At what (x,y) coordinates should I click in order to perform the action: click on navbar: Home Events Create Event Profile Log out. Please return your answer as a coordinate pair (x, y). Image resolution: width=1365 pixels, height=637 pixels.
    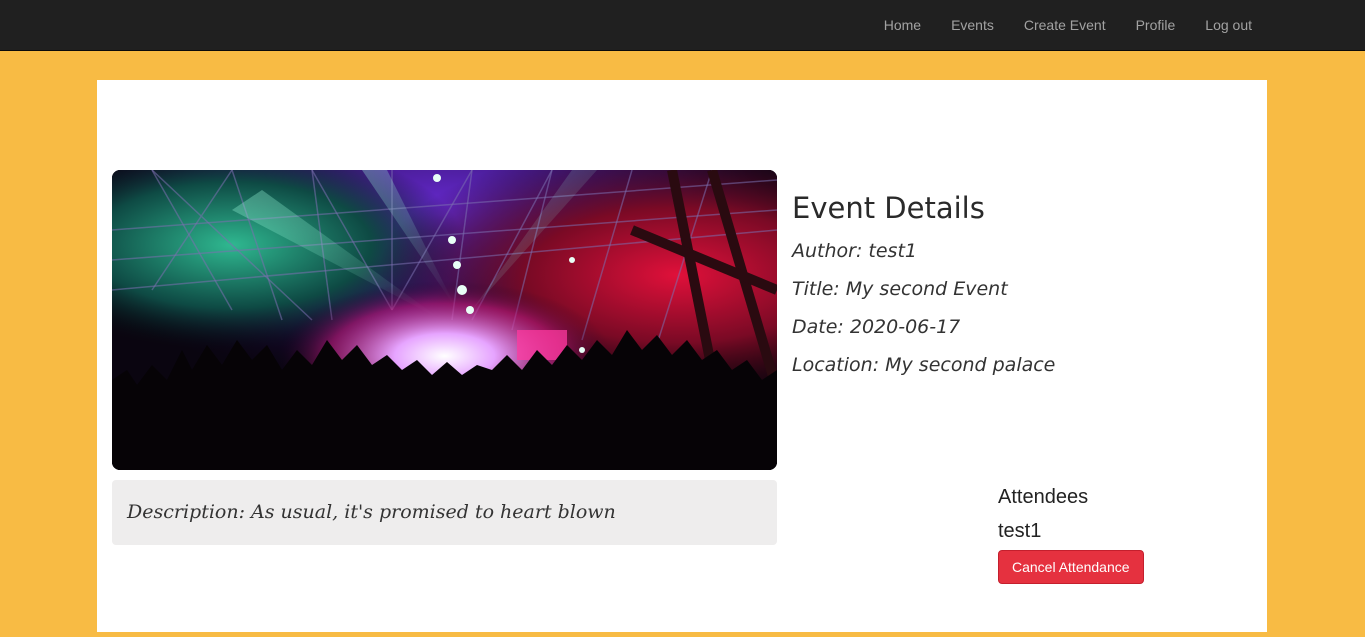
    Looking at the image, I should click on (682, 25).